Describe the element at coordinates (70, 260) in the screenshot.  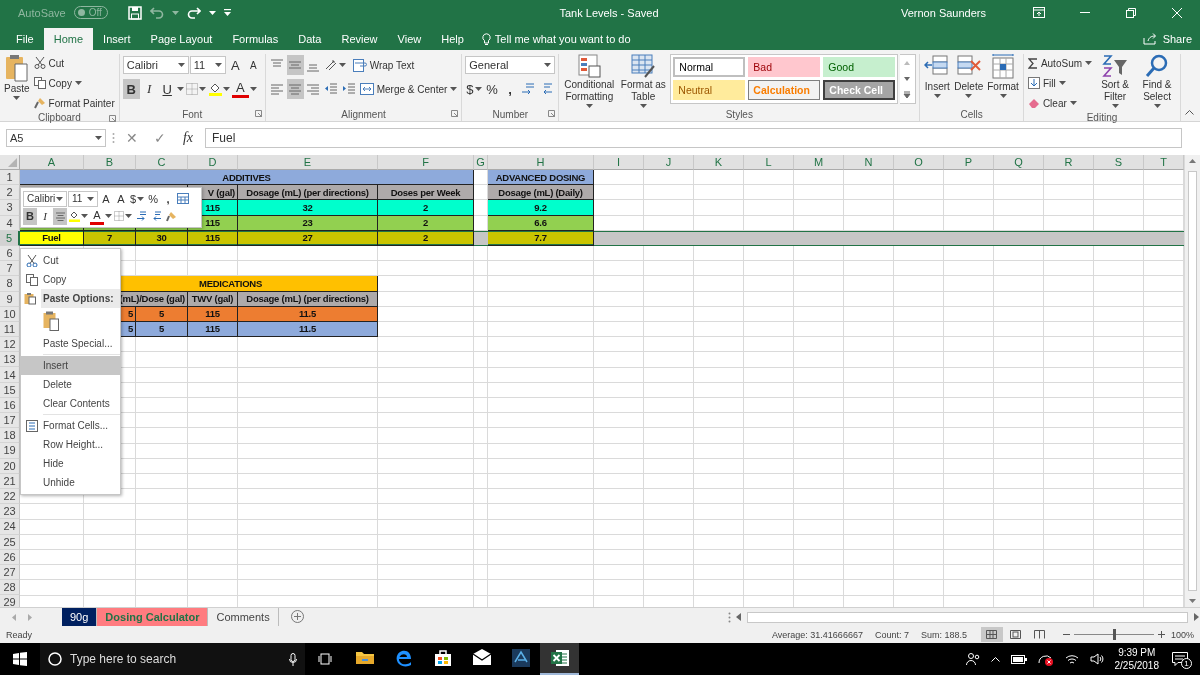
I see `menu-item: Cut` at that location.